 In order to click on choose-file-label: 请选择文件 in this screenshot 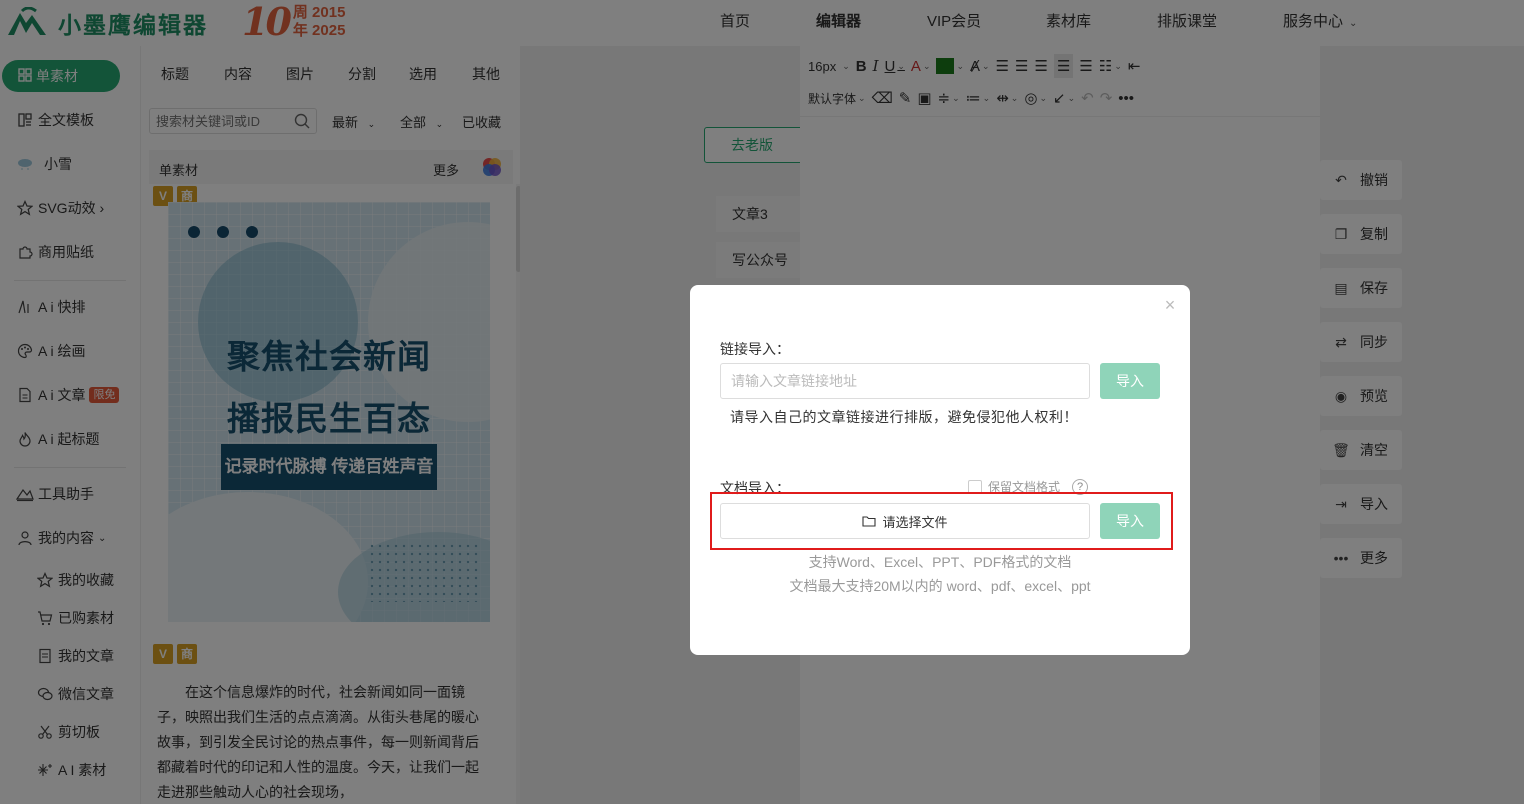, I will do `click(915, 522)`.